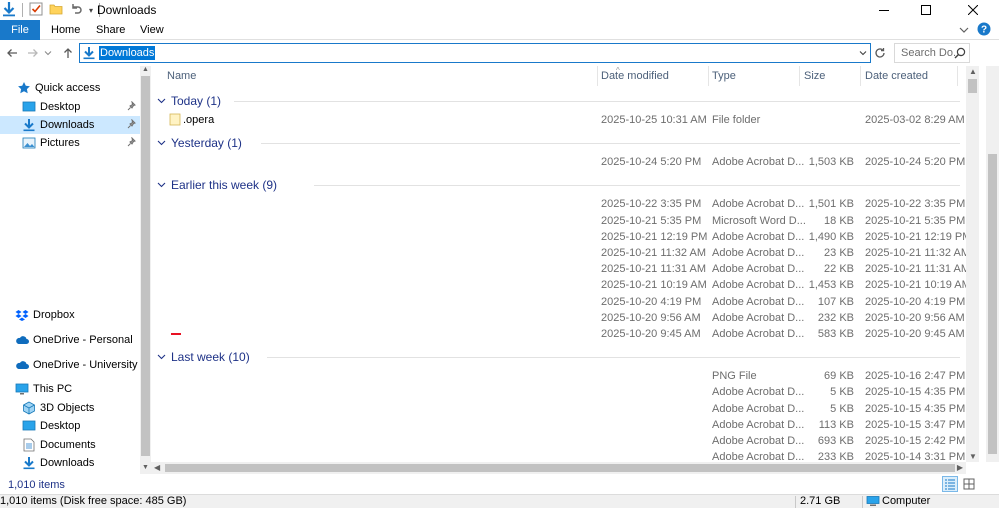 Image resolution: width=999 pixels, height=508 pixels. Describe the element at coordinates (635, 76) in the screenshot. I see `column-header-date-modified: Date modified` at that location.